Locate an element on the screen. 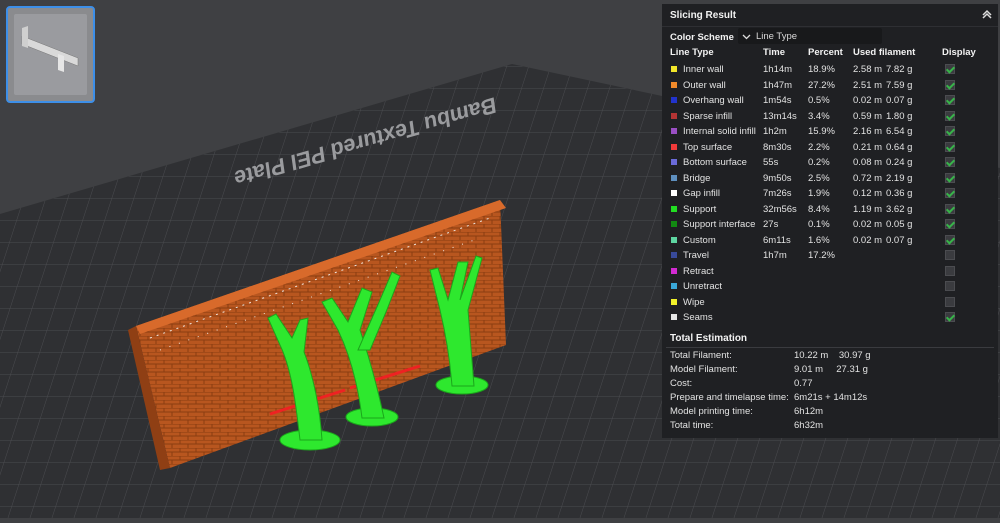  line-type-time: 55s is located at coordinates (771, 162).